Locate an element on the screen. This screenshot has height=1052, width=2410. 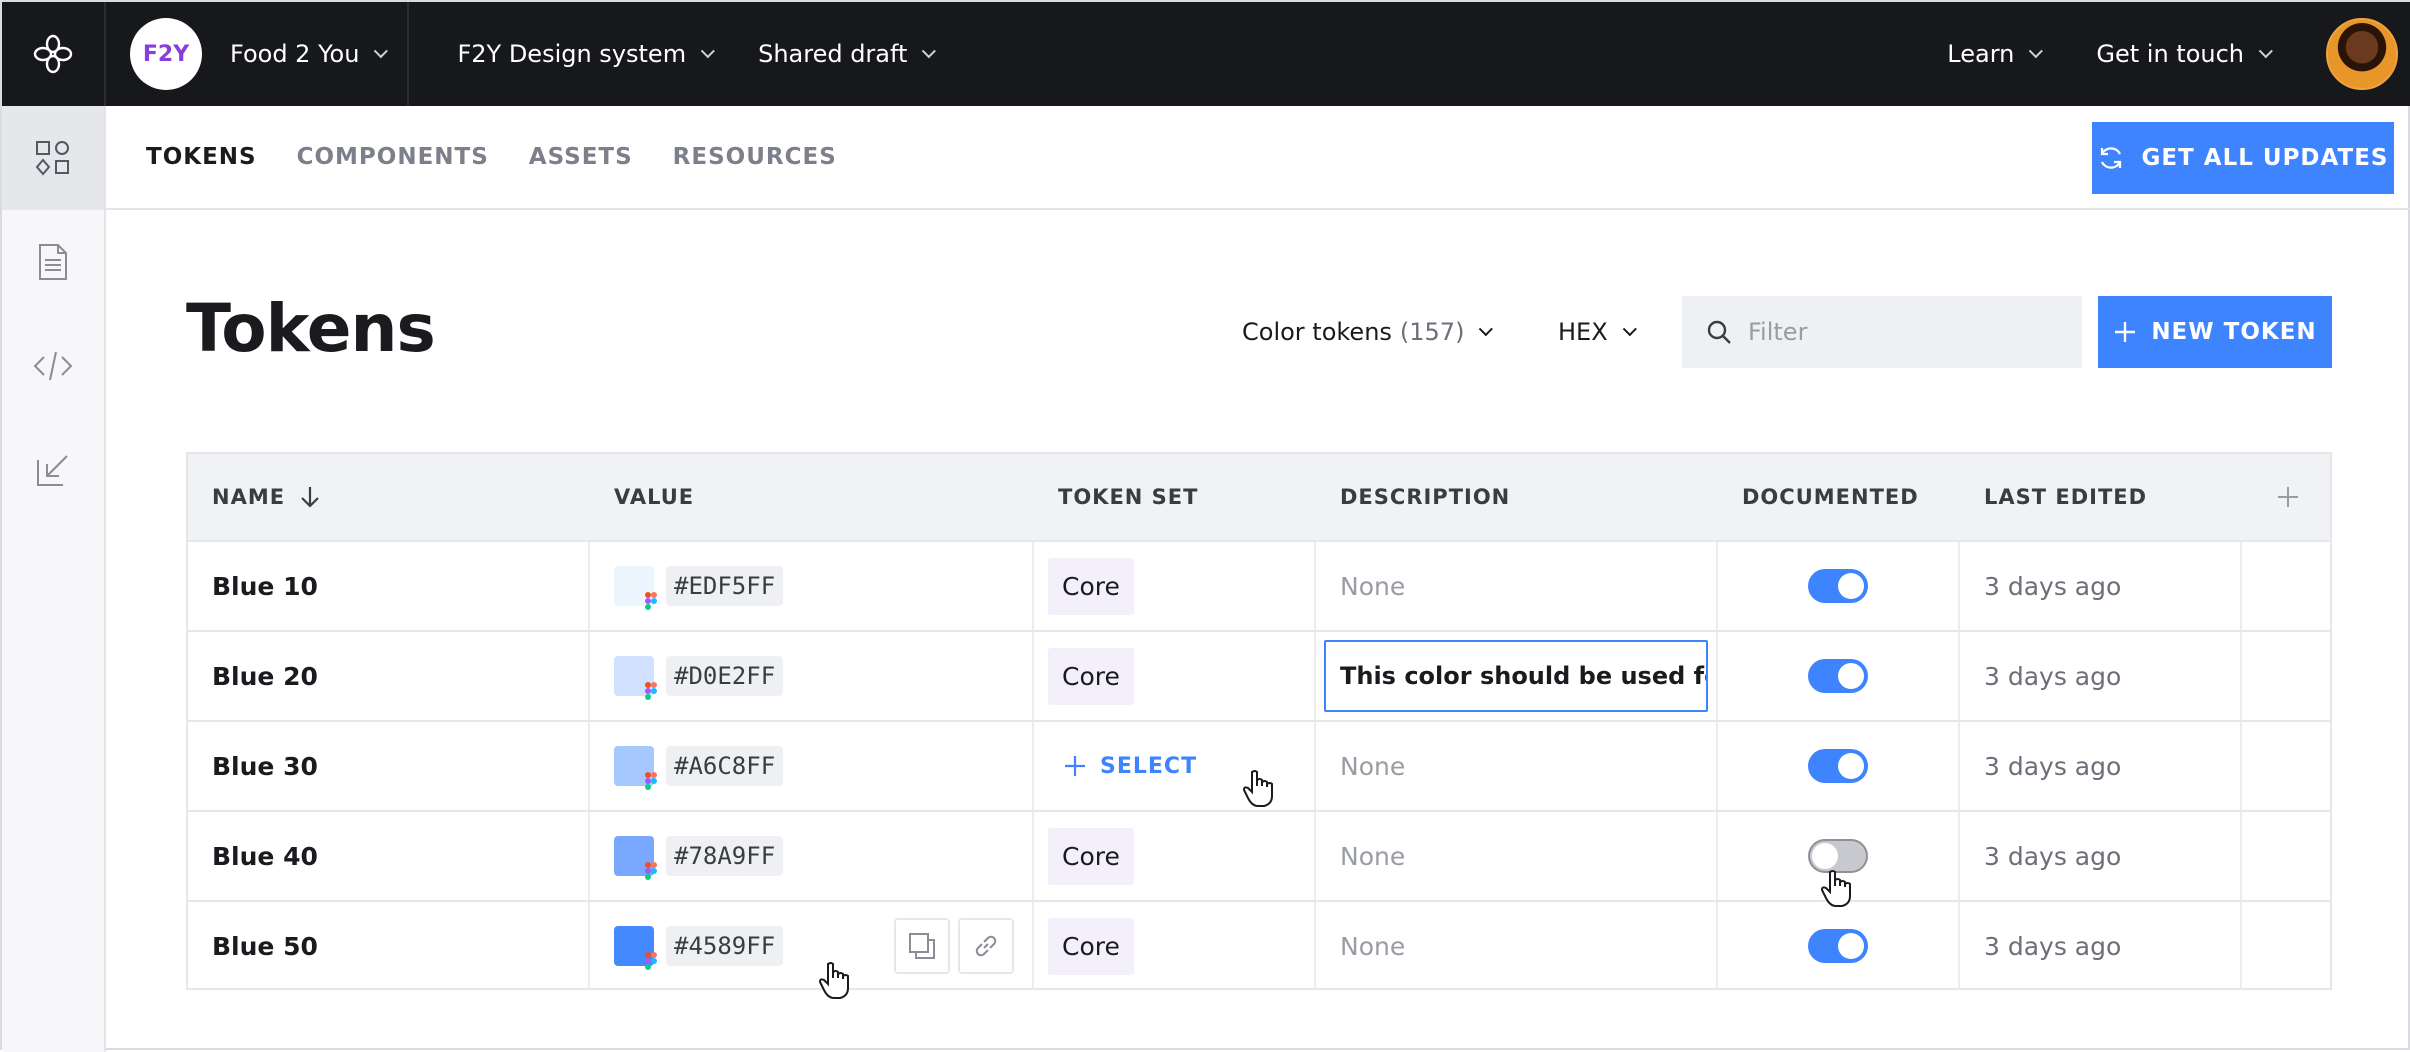
top-right-nav: Learn Get in touch is located at coordinates (2178, 54).